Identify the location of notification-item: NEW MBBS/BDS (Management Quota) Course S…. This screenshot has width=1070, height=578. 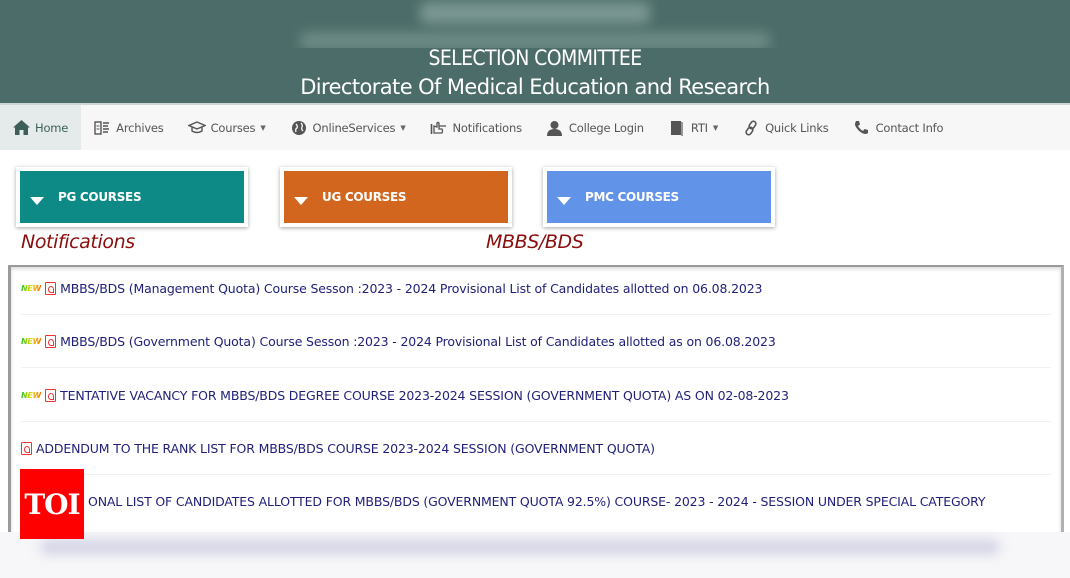
(536, 291).